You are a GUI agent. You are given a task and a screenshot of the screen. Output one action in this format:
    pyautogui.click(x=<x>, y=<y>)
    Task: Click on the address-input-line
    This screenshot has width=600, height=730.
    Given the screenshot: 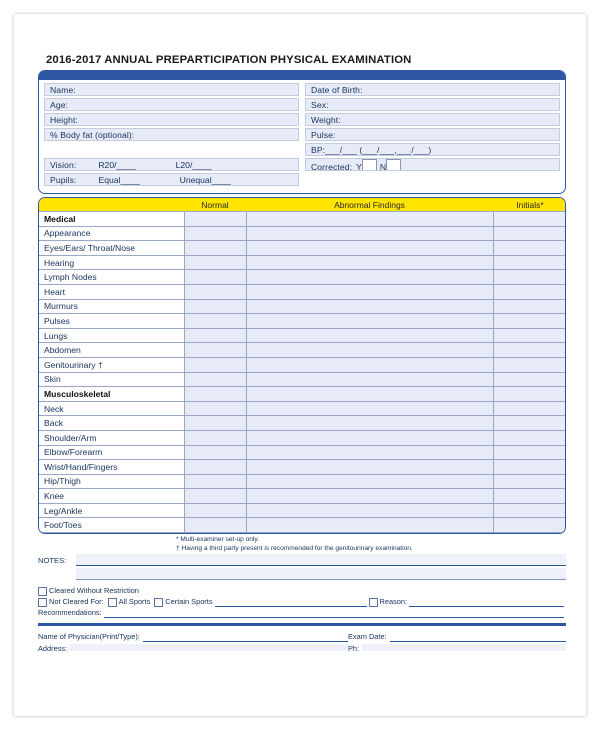 What is the action you would take?
    pyautogui.click(x=209, y=647)
    